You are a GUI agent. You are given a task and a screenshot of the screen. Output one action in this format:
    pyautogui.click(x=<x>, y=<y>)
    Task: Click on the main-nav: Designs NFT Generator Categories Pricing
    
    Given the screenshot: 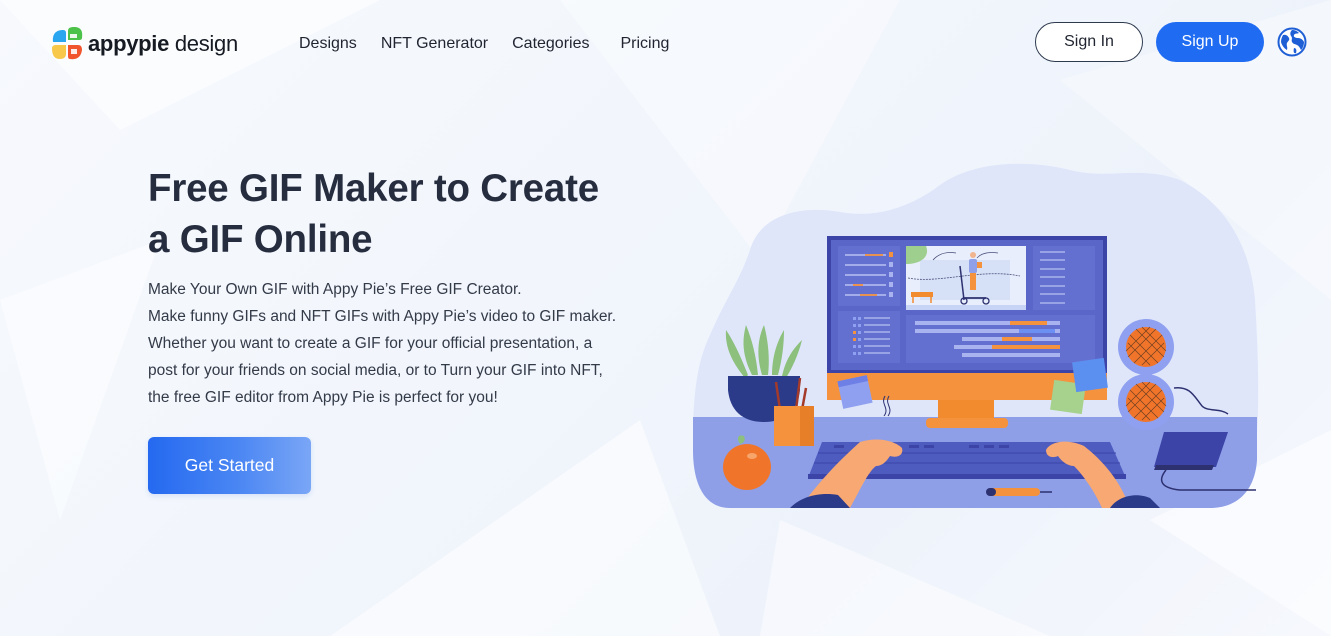 What is the action you would take?
    pyautogui.click(x=496, y=44)
    